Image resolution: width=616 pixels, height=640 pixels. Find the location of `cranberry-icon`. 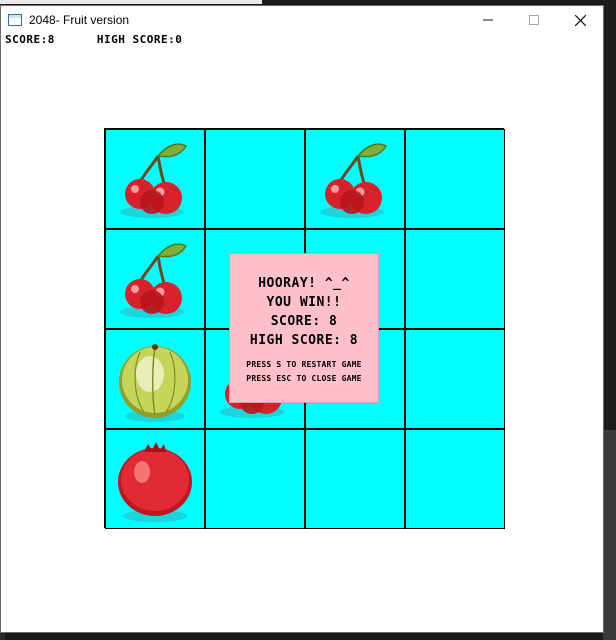

cranberry-icon is located at coordinates (155, 479).